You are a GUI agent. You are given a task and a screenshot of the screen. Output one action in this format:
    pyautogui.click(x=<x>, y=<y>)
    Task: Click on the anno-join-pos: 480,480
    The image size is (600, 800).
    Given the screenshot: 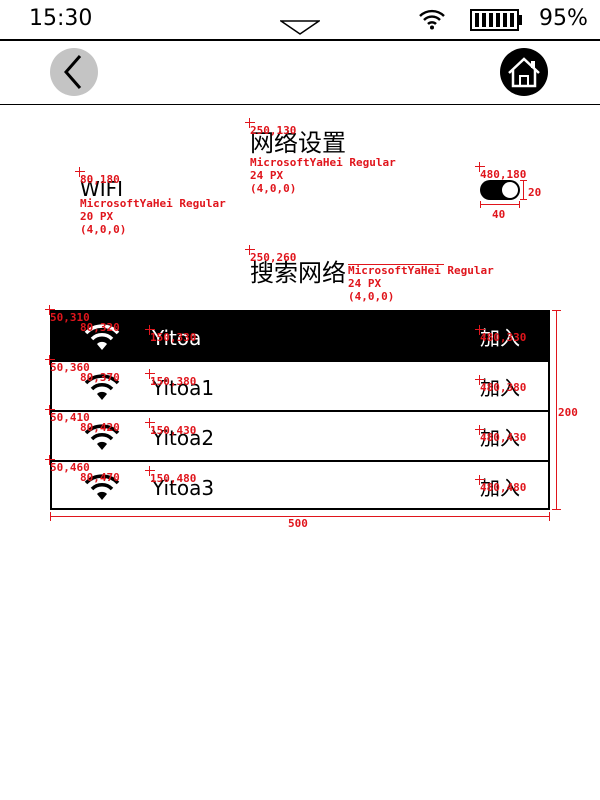 What is the action you would take?
    pyautogui.click(x=503, y=487)
    